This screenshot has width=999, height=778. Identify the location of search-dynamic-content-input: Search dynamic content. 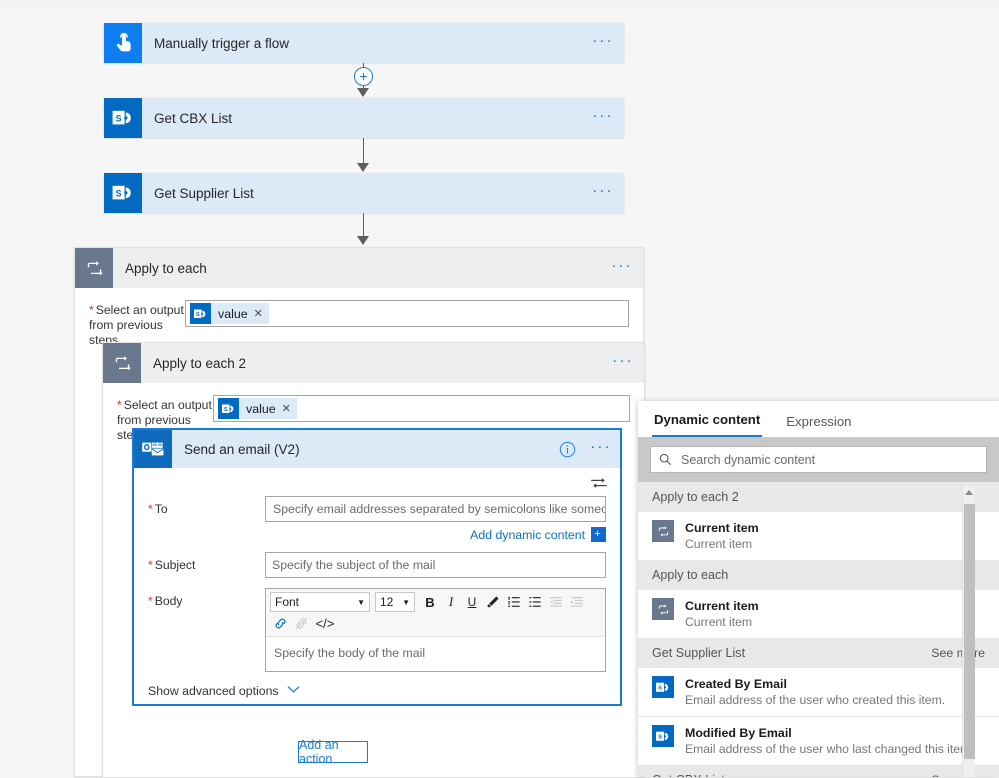
(818, 459).